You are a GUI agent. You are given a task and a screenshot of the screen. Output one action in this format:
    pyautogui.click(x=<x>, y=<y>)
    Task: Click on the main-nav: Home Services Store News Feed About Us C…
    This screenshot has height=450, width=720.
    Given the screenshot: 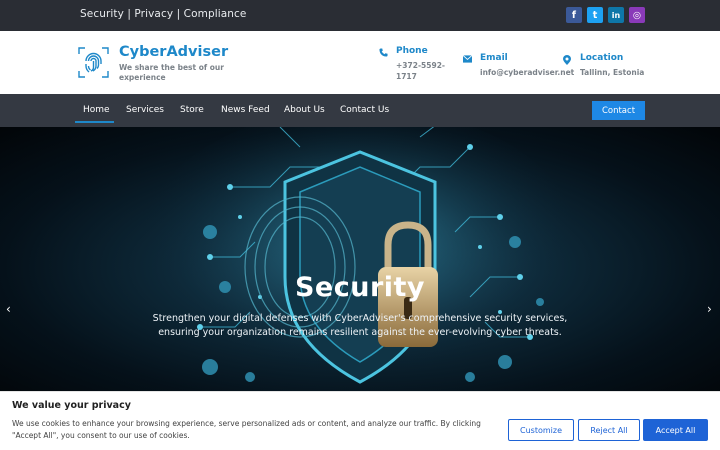 What is the action you would take?
    pyautogui.click(x=360, y=110)
    